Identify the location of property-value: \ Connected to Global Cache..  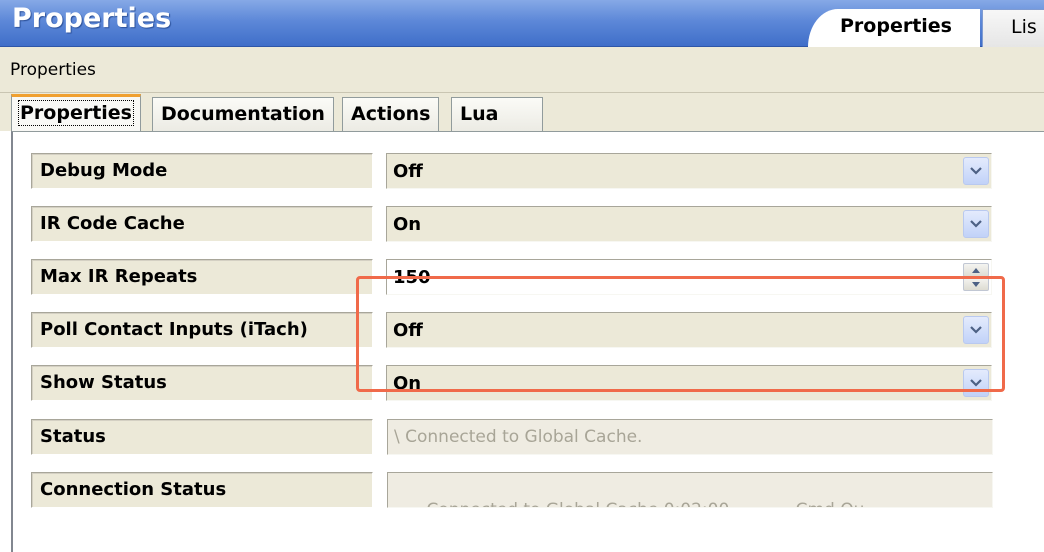
(518, 437).